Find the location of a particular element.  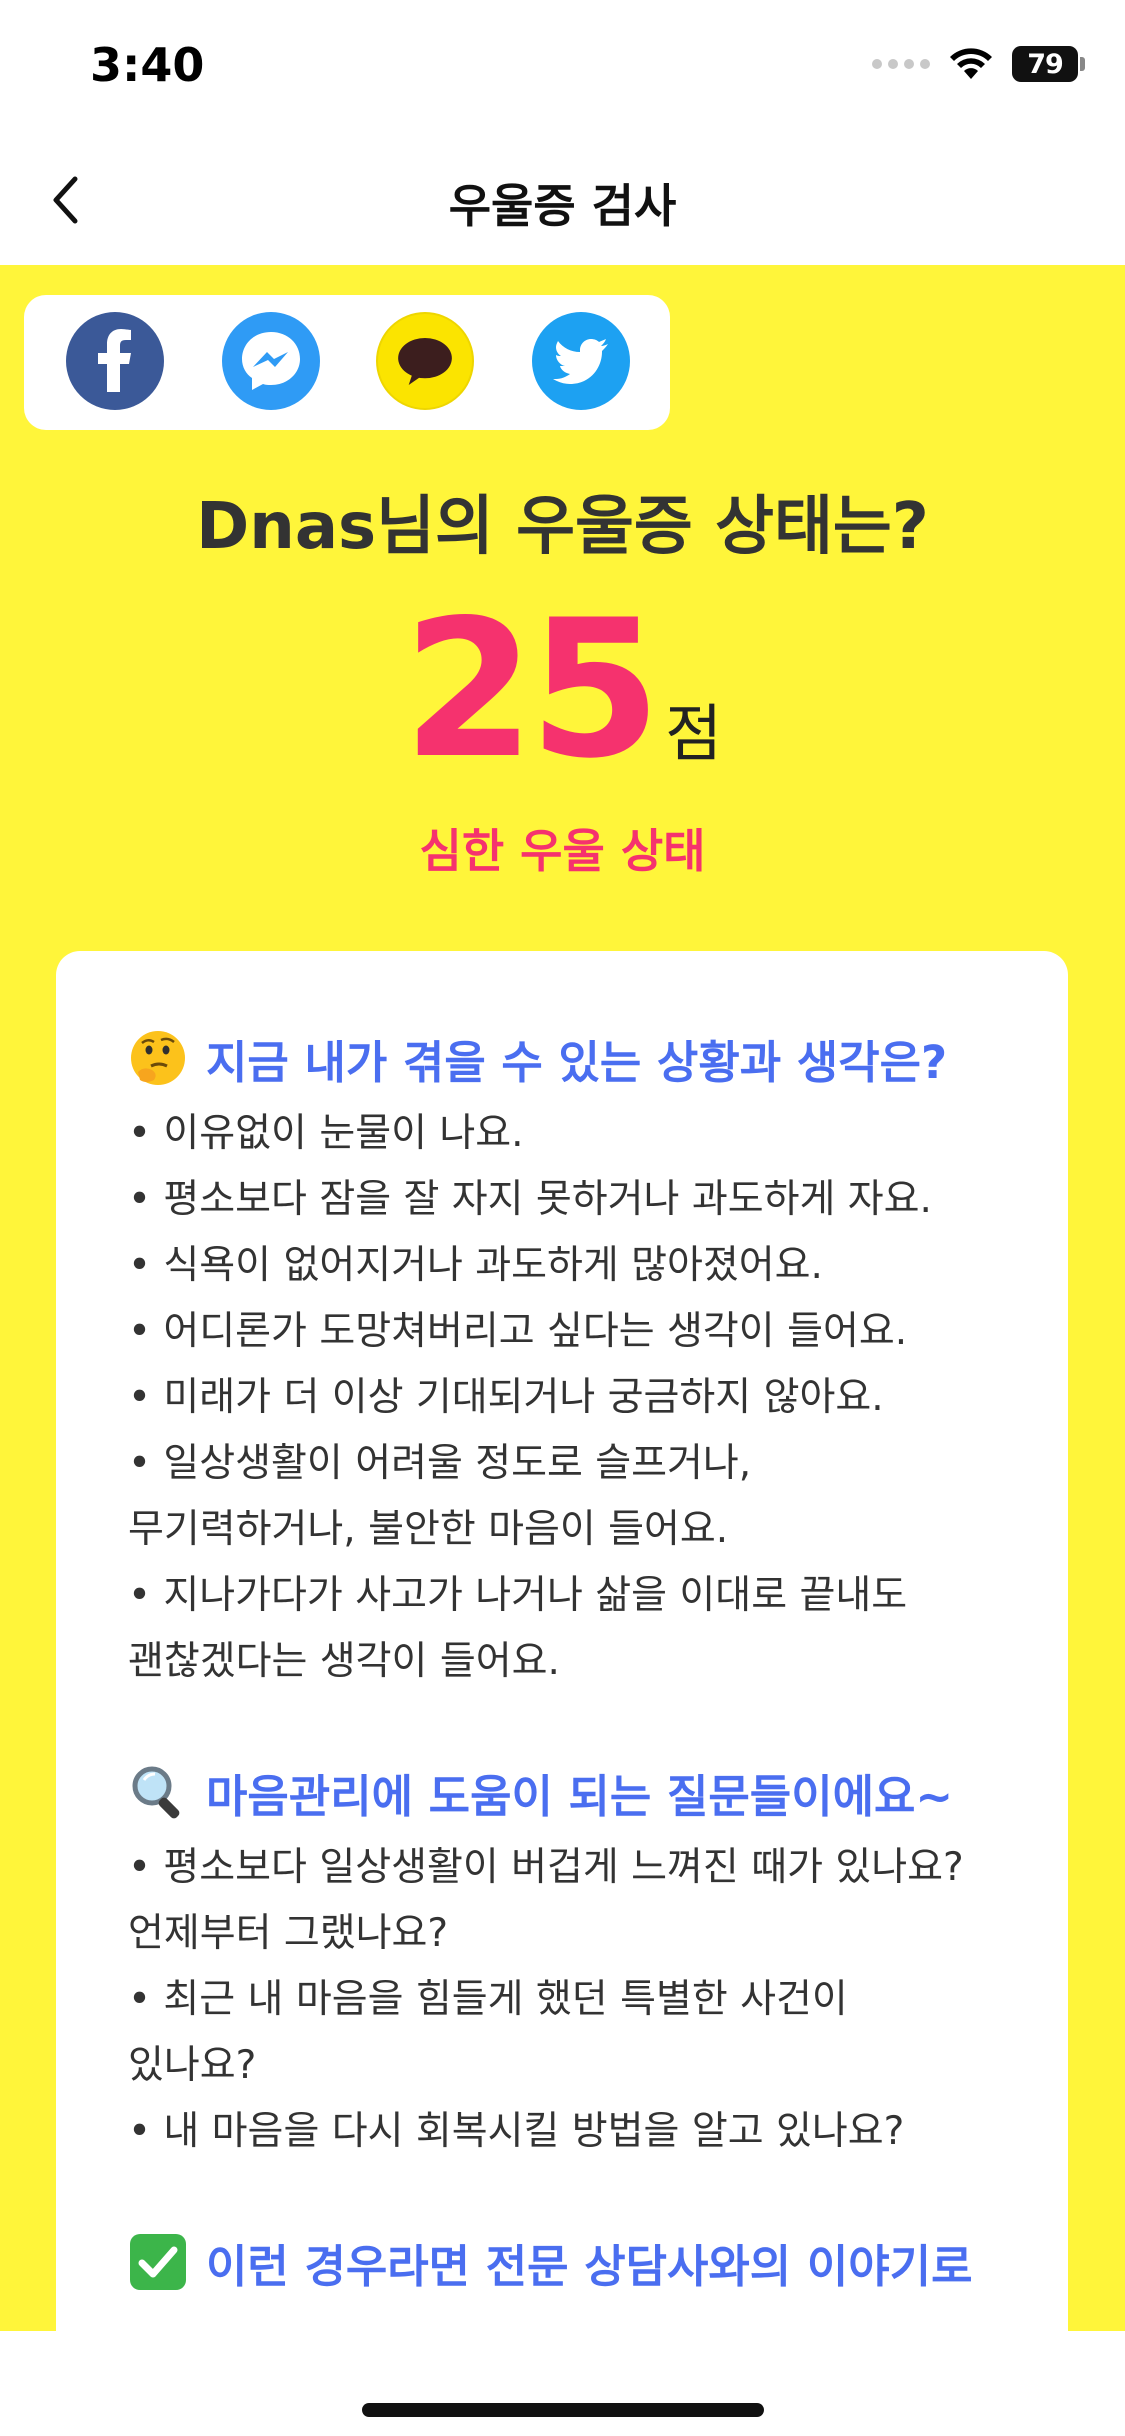

list-item: 언제부터 그랬나요? is located at coordinates (288, 1933).